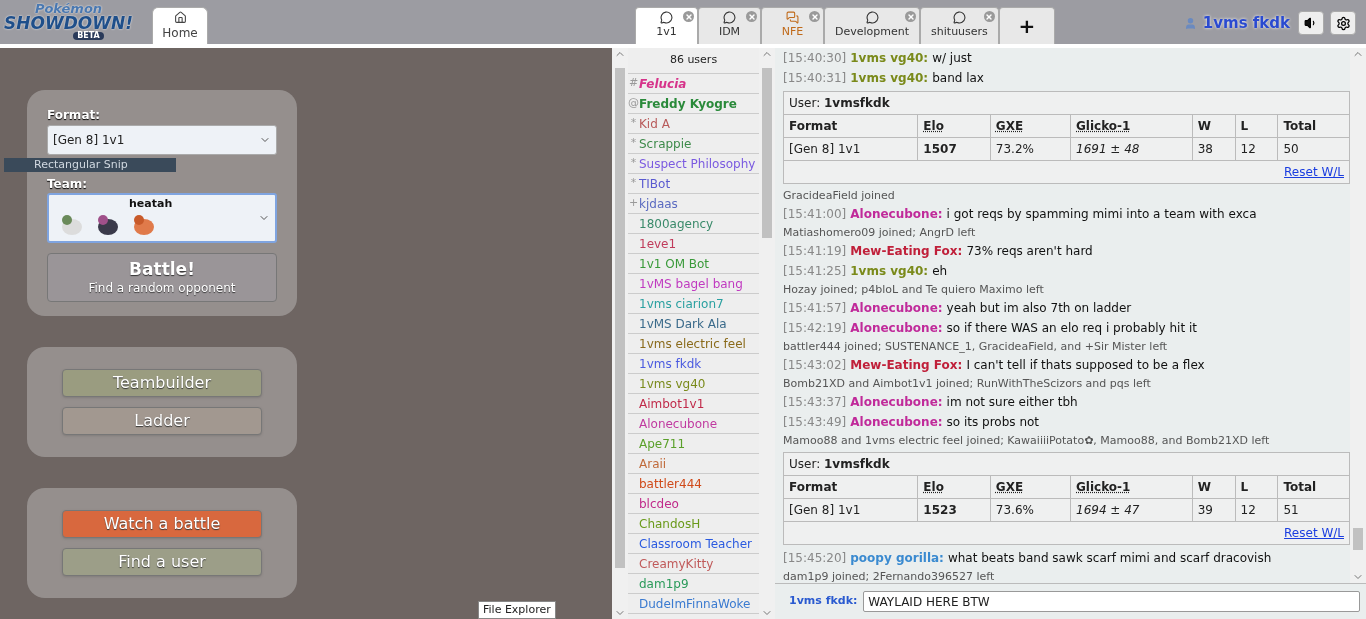  Describe the element at coordinates (815, 214) in the screenshot. I see `timestamp: [15:41:00]` at that location.